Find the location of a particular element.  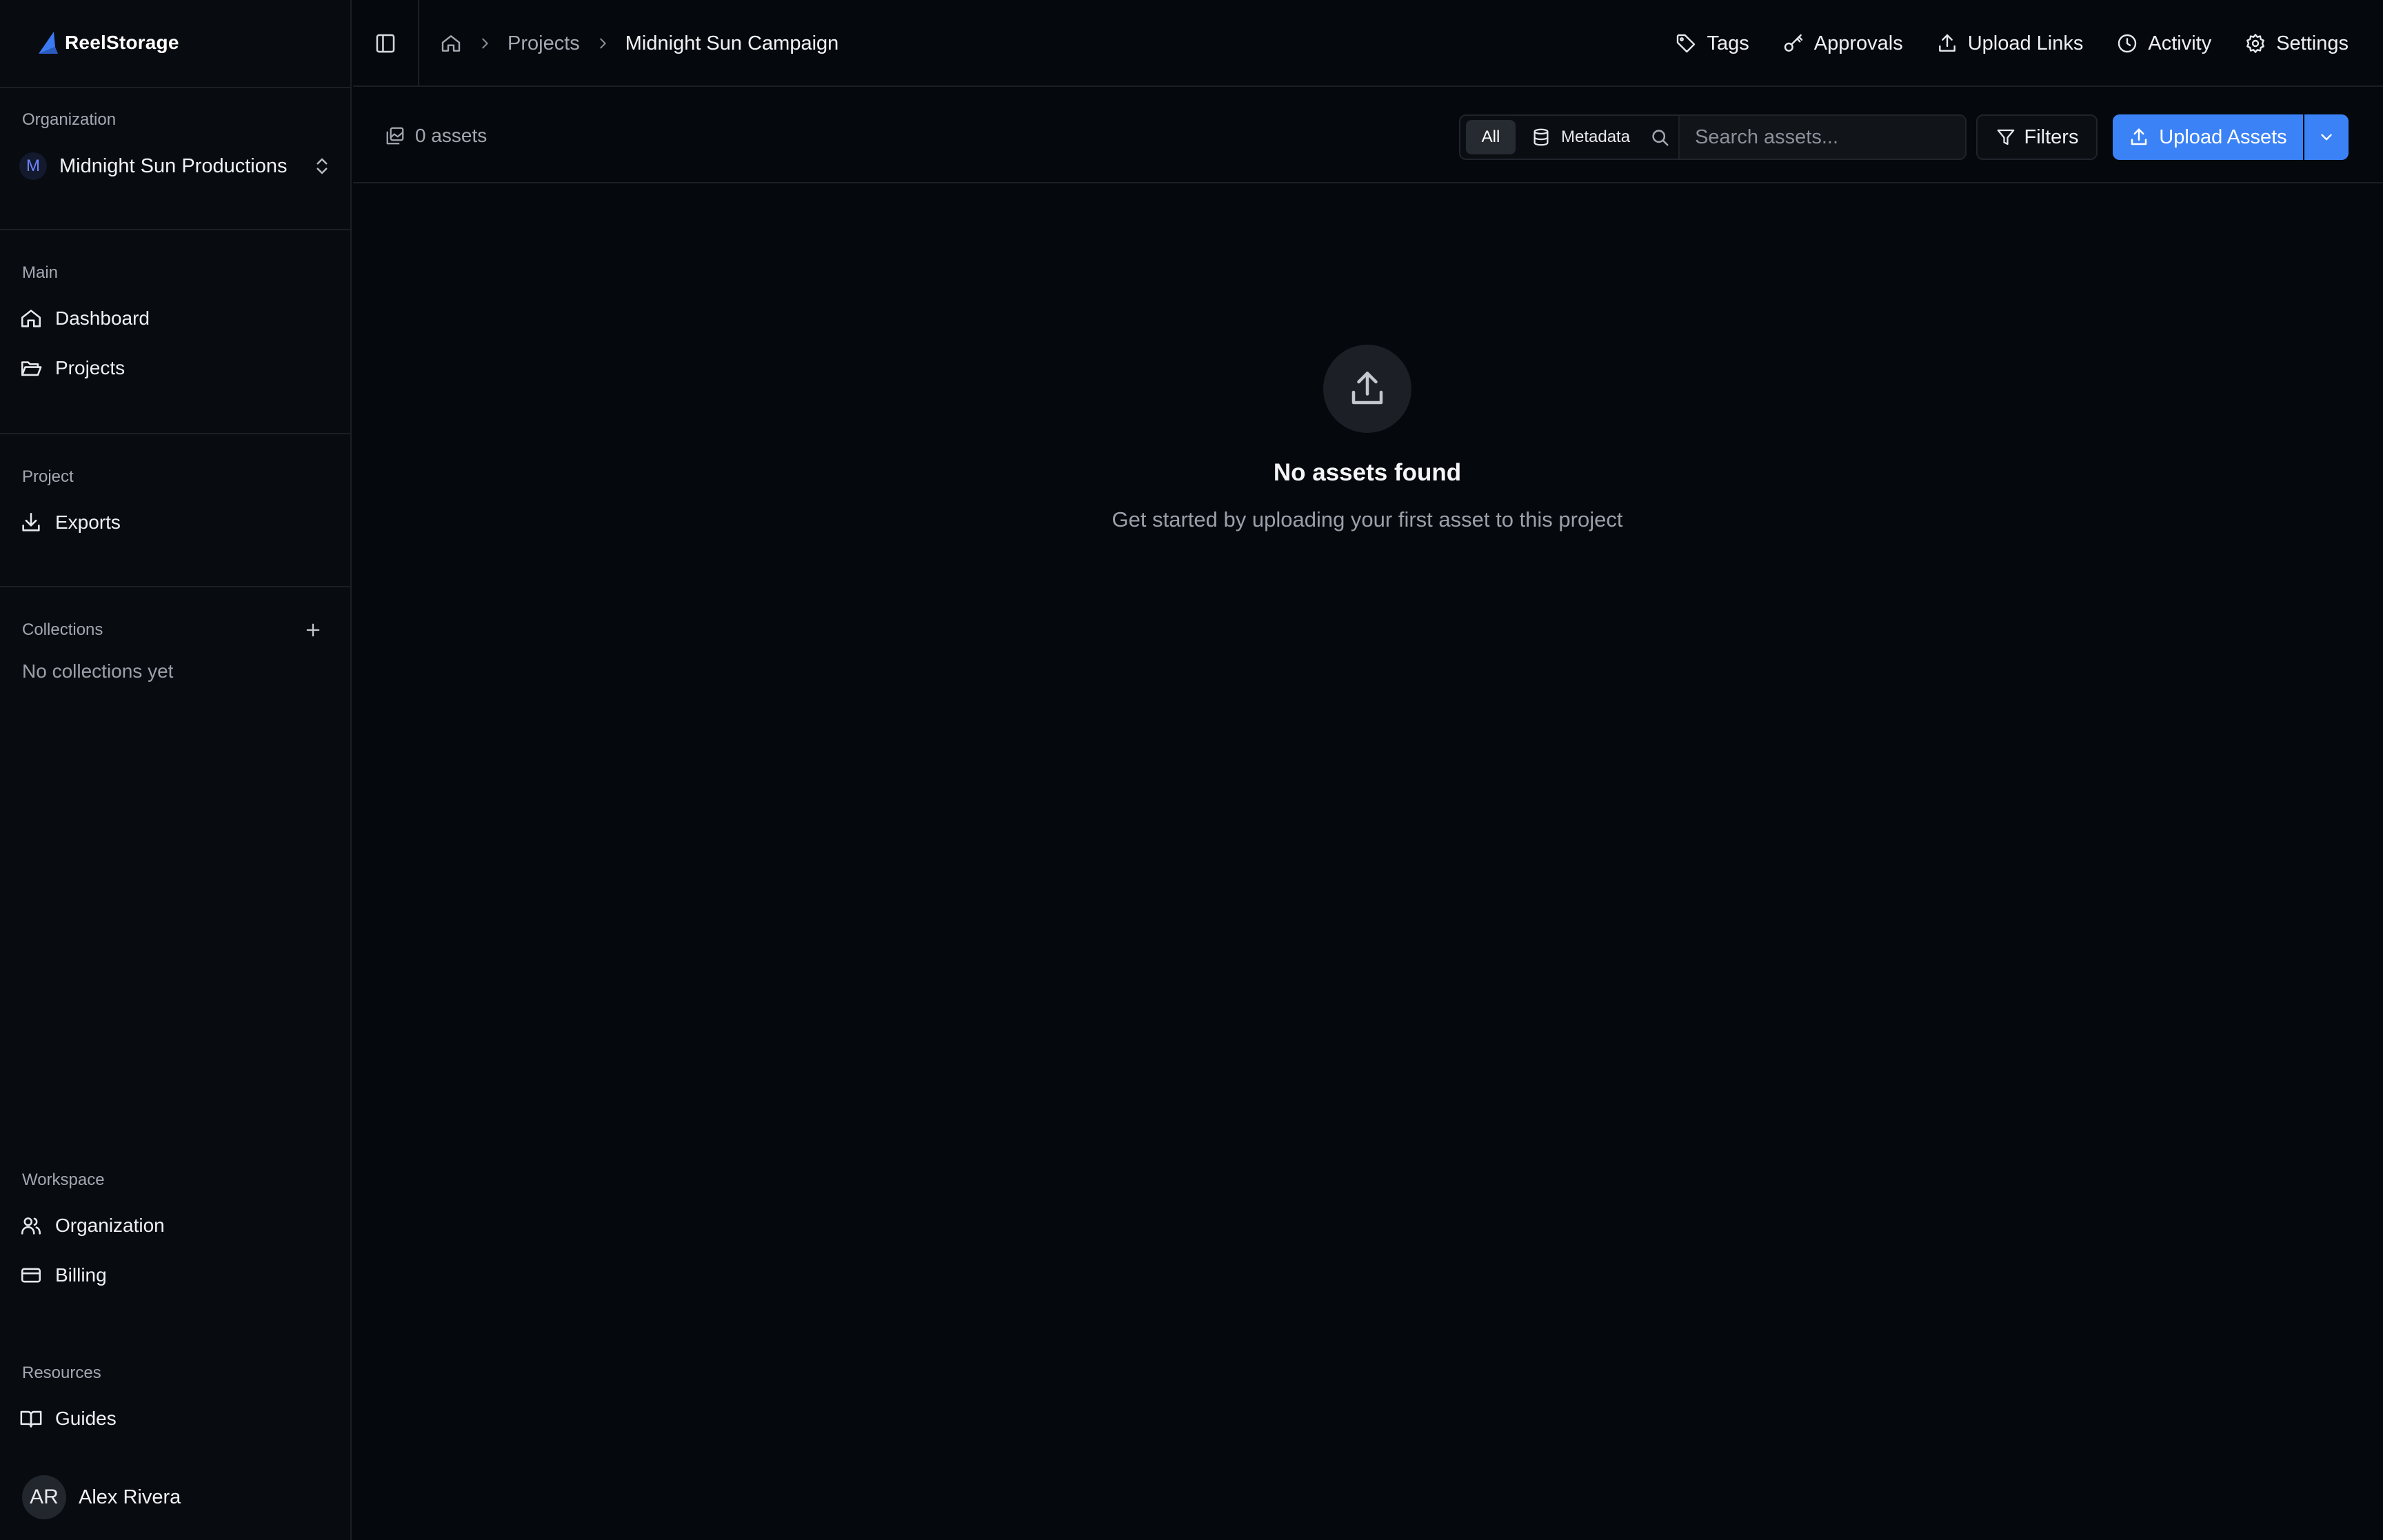

nav-settings-label: Settings is located at coordinates (2312, 43).